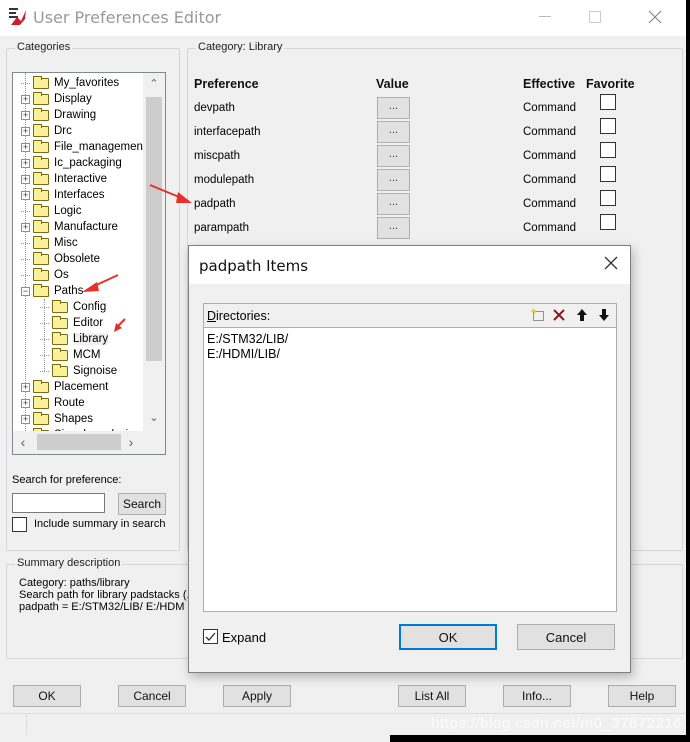  Describe the element at coordinates (64, 179) in the screenshot. I see `tree-item-interactive: + Interactive` at that location.